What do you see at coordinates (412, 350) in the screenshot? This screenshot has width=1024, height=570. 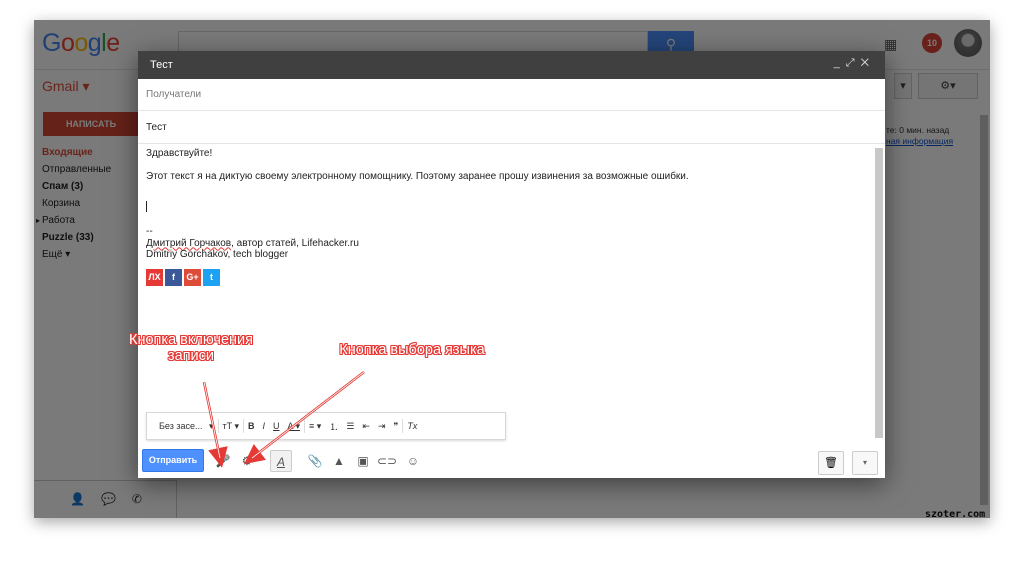 I see `annotation-language-button: Кнопка выбора языка` at bounding box center [412, 350].